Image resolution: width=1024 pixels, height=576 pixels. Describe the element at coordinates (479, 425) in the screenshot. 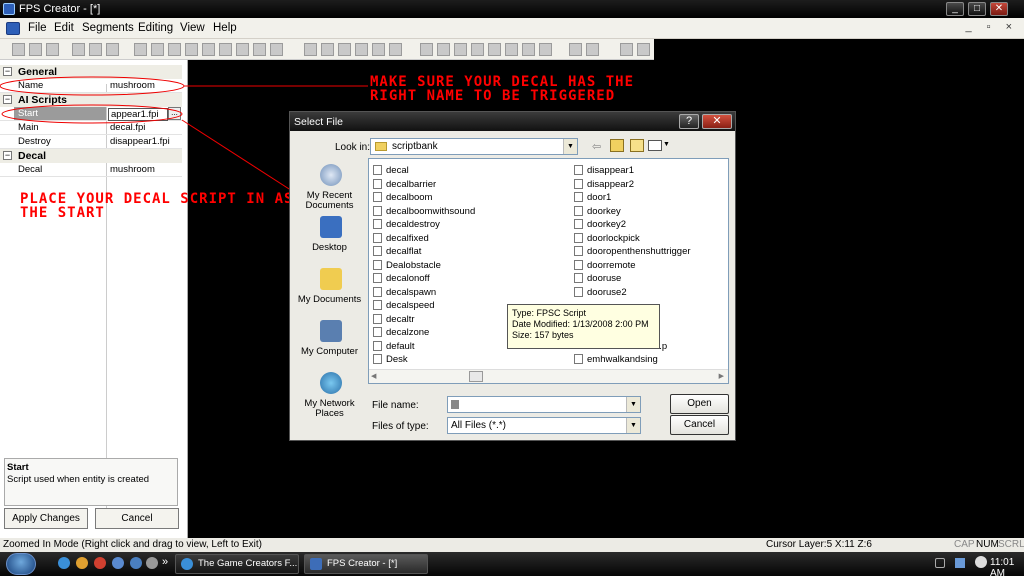

I see `files-of-type-value: All Files (*.*)` at that location.